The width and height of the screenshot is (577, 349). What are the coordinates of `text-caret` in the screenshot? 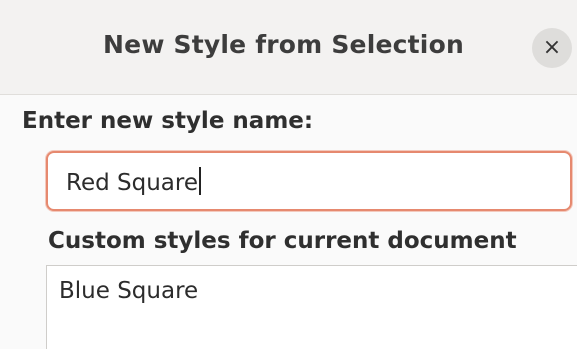 It's located at (199, 181).